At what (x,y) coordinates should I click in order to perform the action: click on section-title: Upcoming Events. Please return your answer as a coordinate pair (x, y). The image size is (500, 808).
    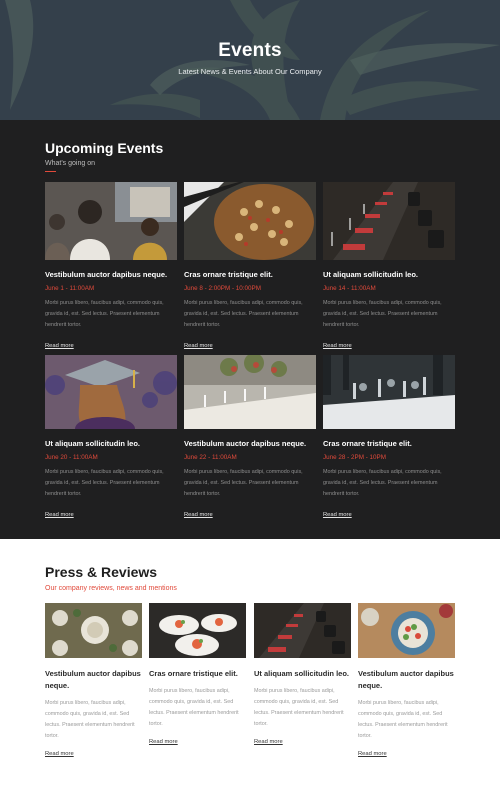
    Looking at the image, I should click on (104, 148).